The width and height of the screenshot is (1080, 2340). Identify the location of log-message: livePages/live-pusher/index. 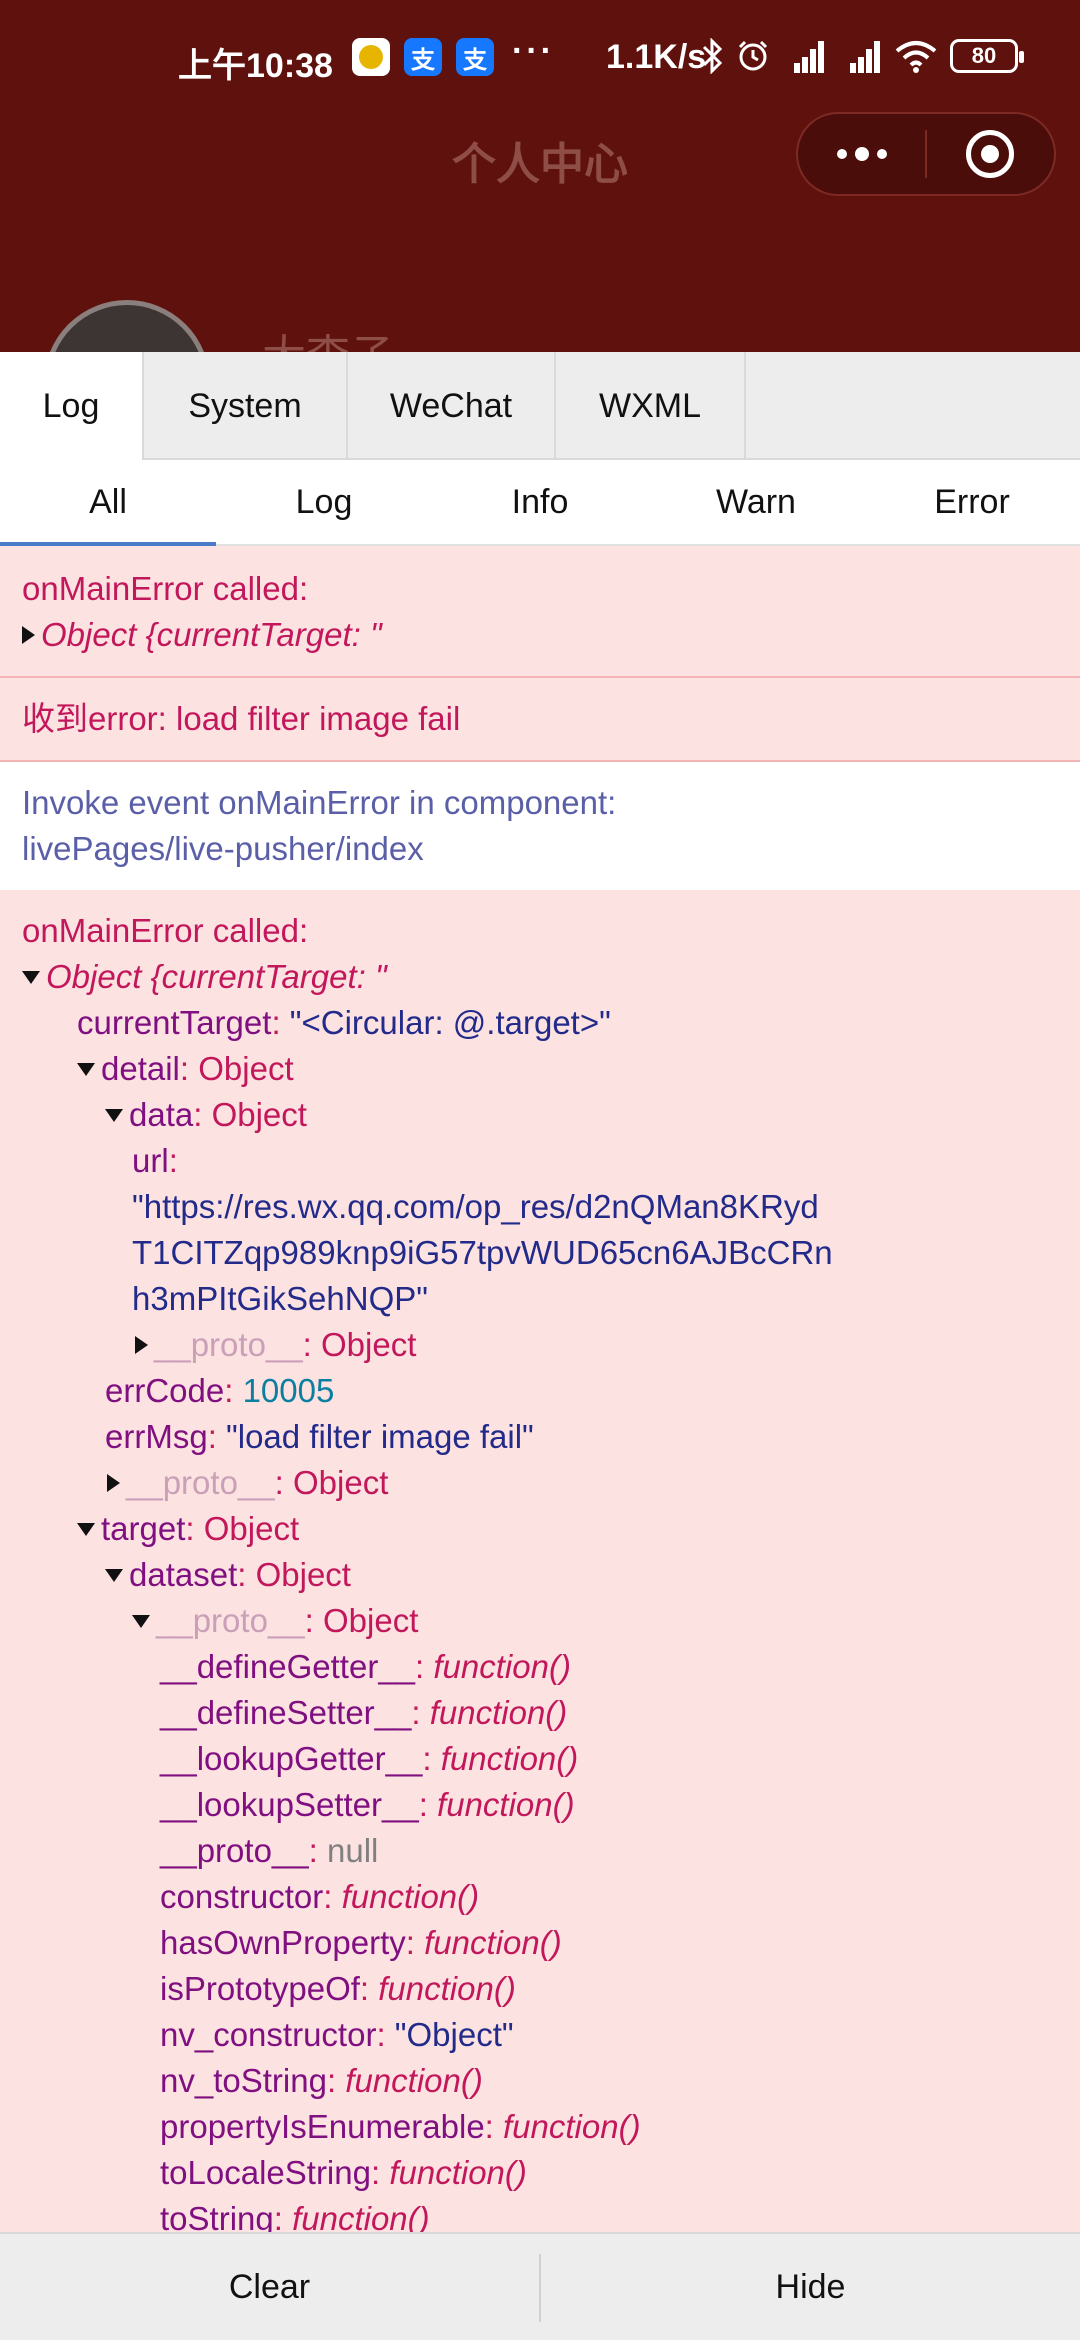
(223, 848).